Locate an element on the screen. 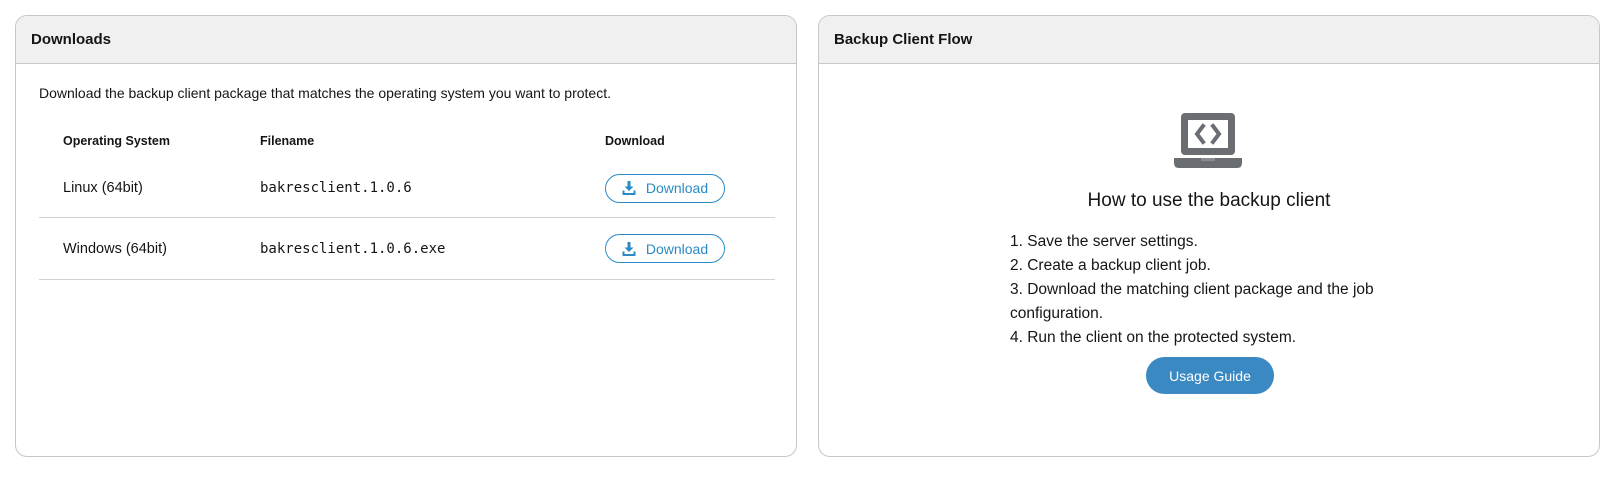  flow-heading: How to use the backup client is located at coordinates (1209, 200).